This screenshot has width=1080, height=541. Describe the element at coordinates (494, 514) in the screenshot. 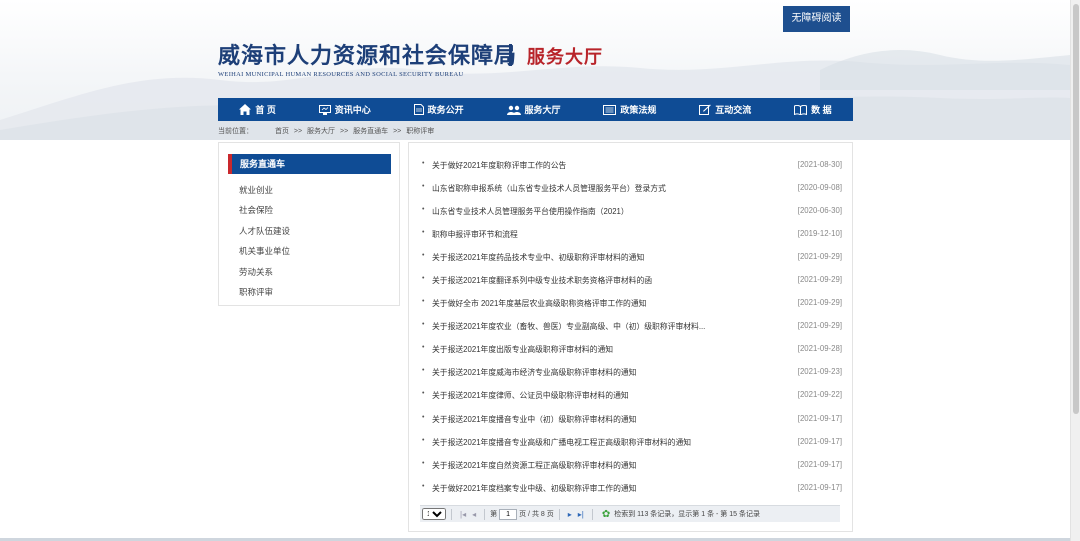

I see `page-prefix: 第` at that location.